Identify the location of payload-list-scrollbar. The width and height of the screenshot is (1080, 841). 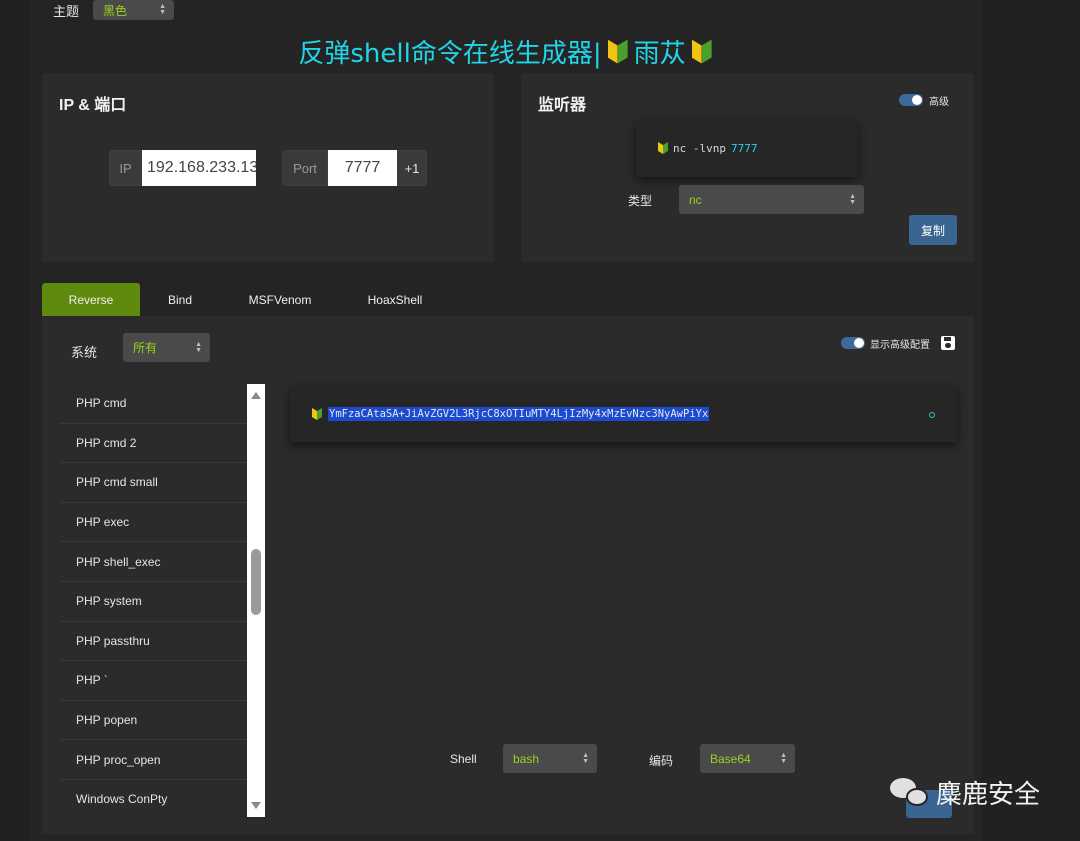
(256, 600).